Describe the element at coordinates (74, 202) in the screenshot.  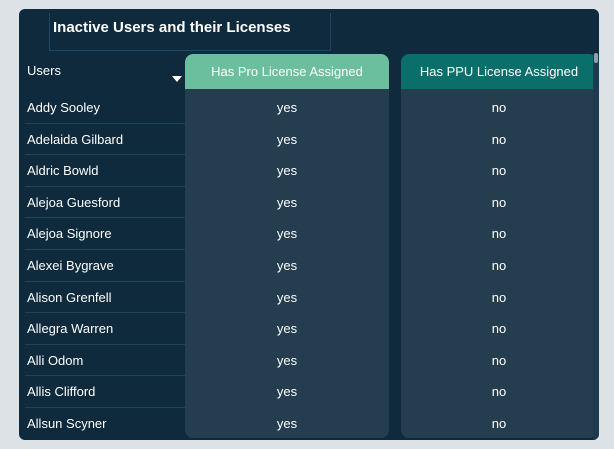
I see `user-name-cell: Alejoa Guesford` at that location.